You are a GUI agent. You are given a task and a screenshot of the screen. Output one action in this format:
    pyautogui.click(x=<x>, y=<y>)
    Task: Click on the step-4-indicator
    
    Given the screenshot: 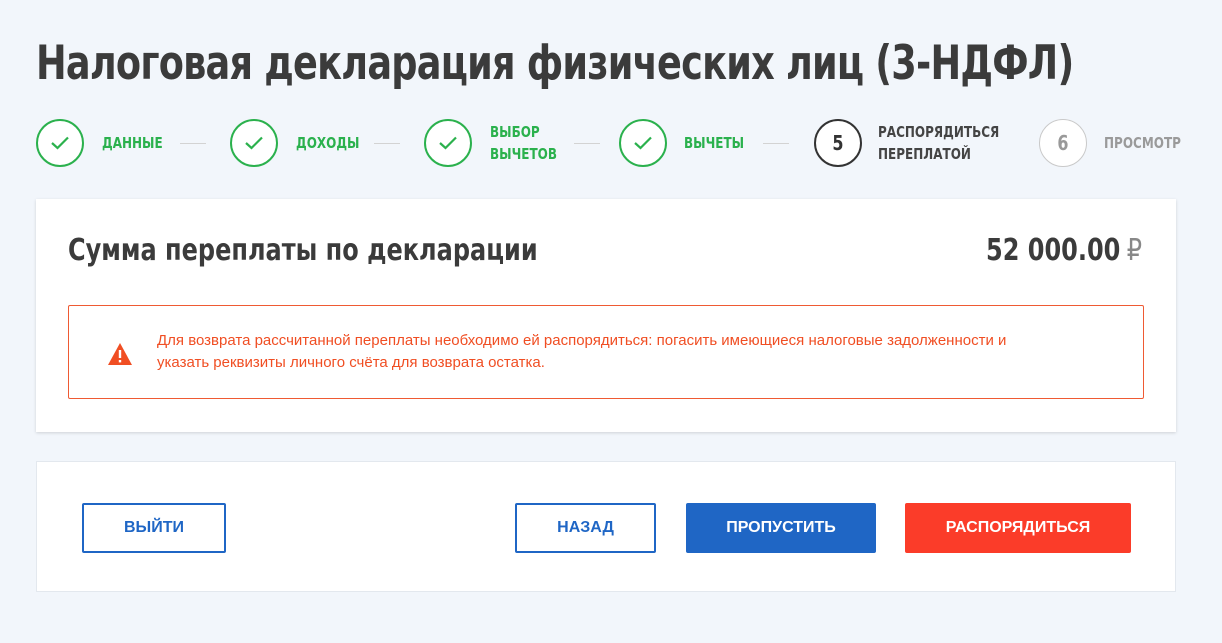 What is the action you would take?
    pyautogui.click(x=643, y=143)
    